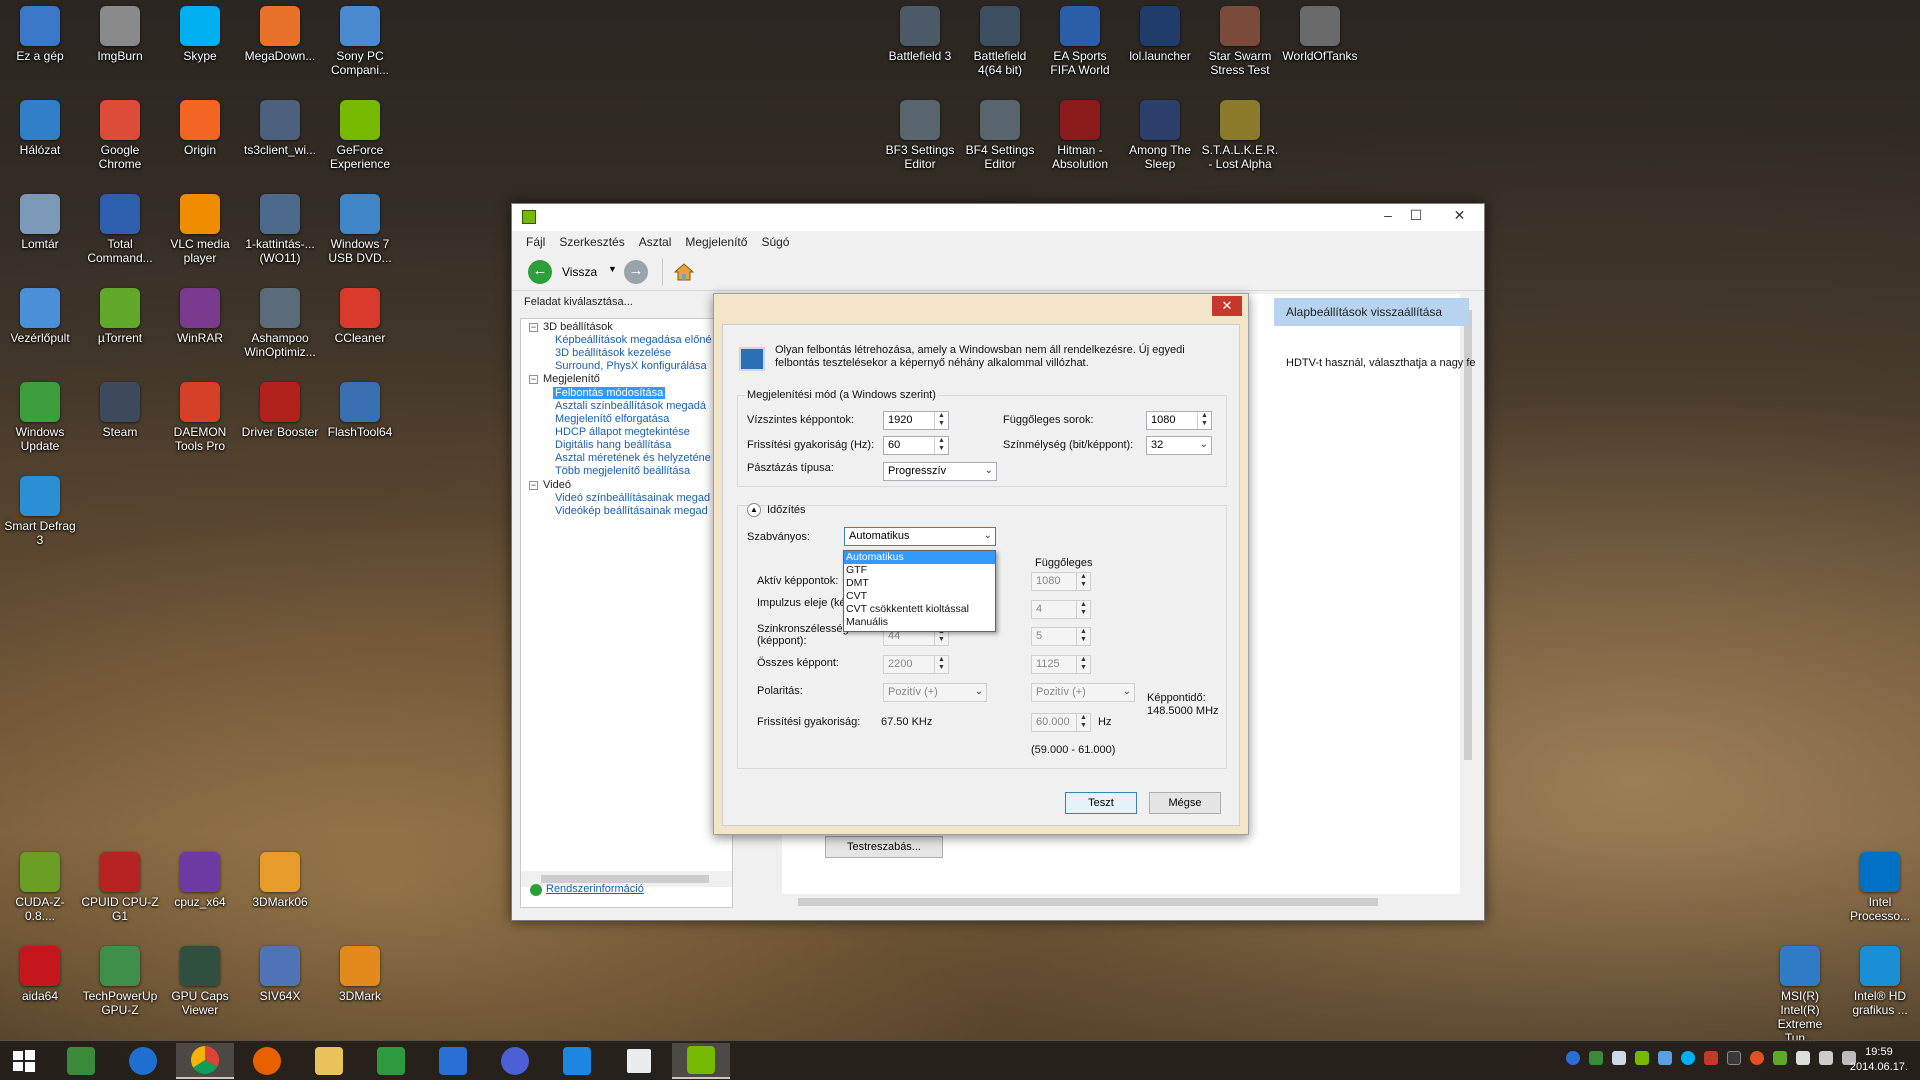 This screenshot has width=1920, height=1080. Describe the element at coordinates (919, 557) in the screenshot. I see `standard-option-automatic: Automatikus` at that location.